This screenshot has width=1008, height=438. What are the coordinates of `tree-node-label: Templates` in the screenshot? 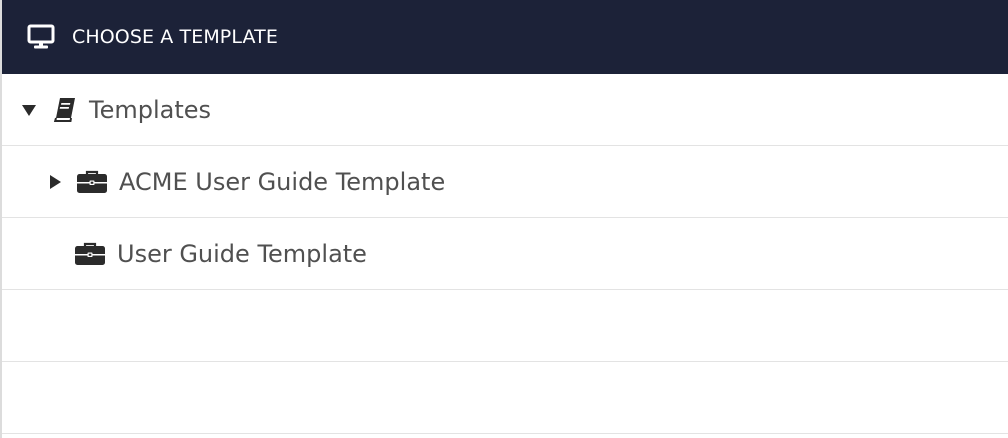 It's located at (150, 109).